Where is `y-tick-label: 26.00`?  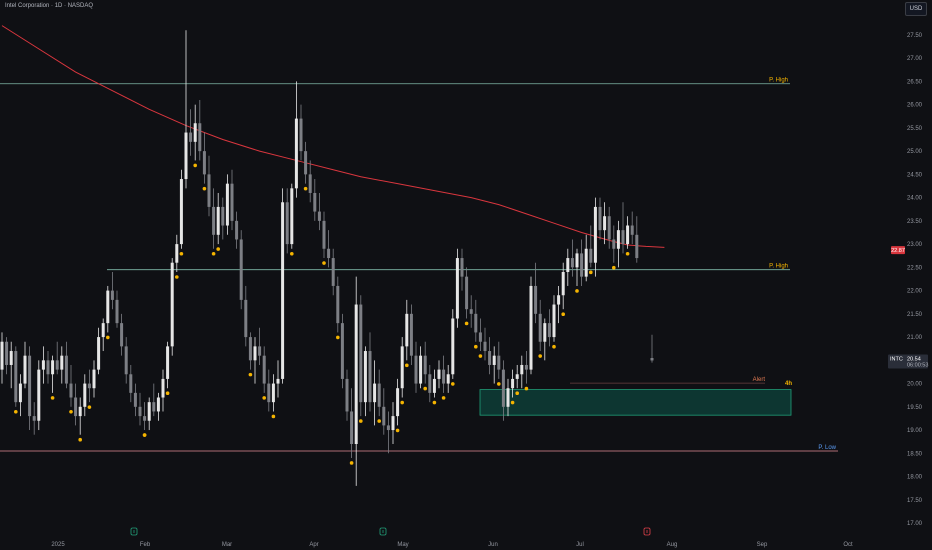 y-tick-label: 26.00 is located at coordinates (915, 106).